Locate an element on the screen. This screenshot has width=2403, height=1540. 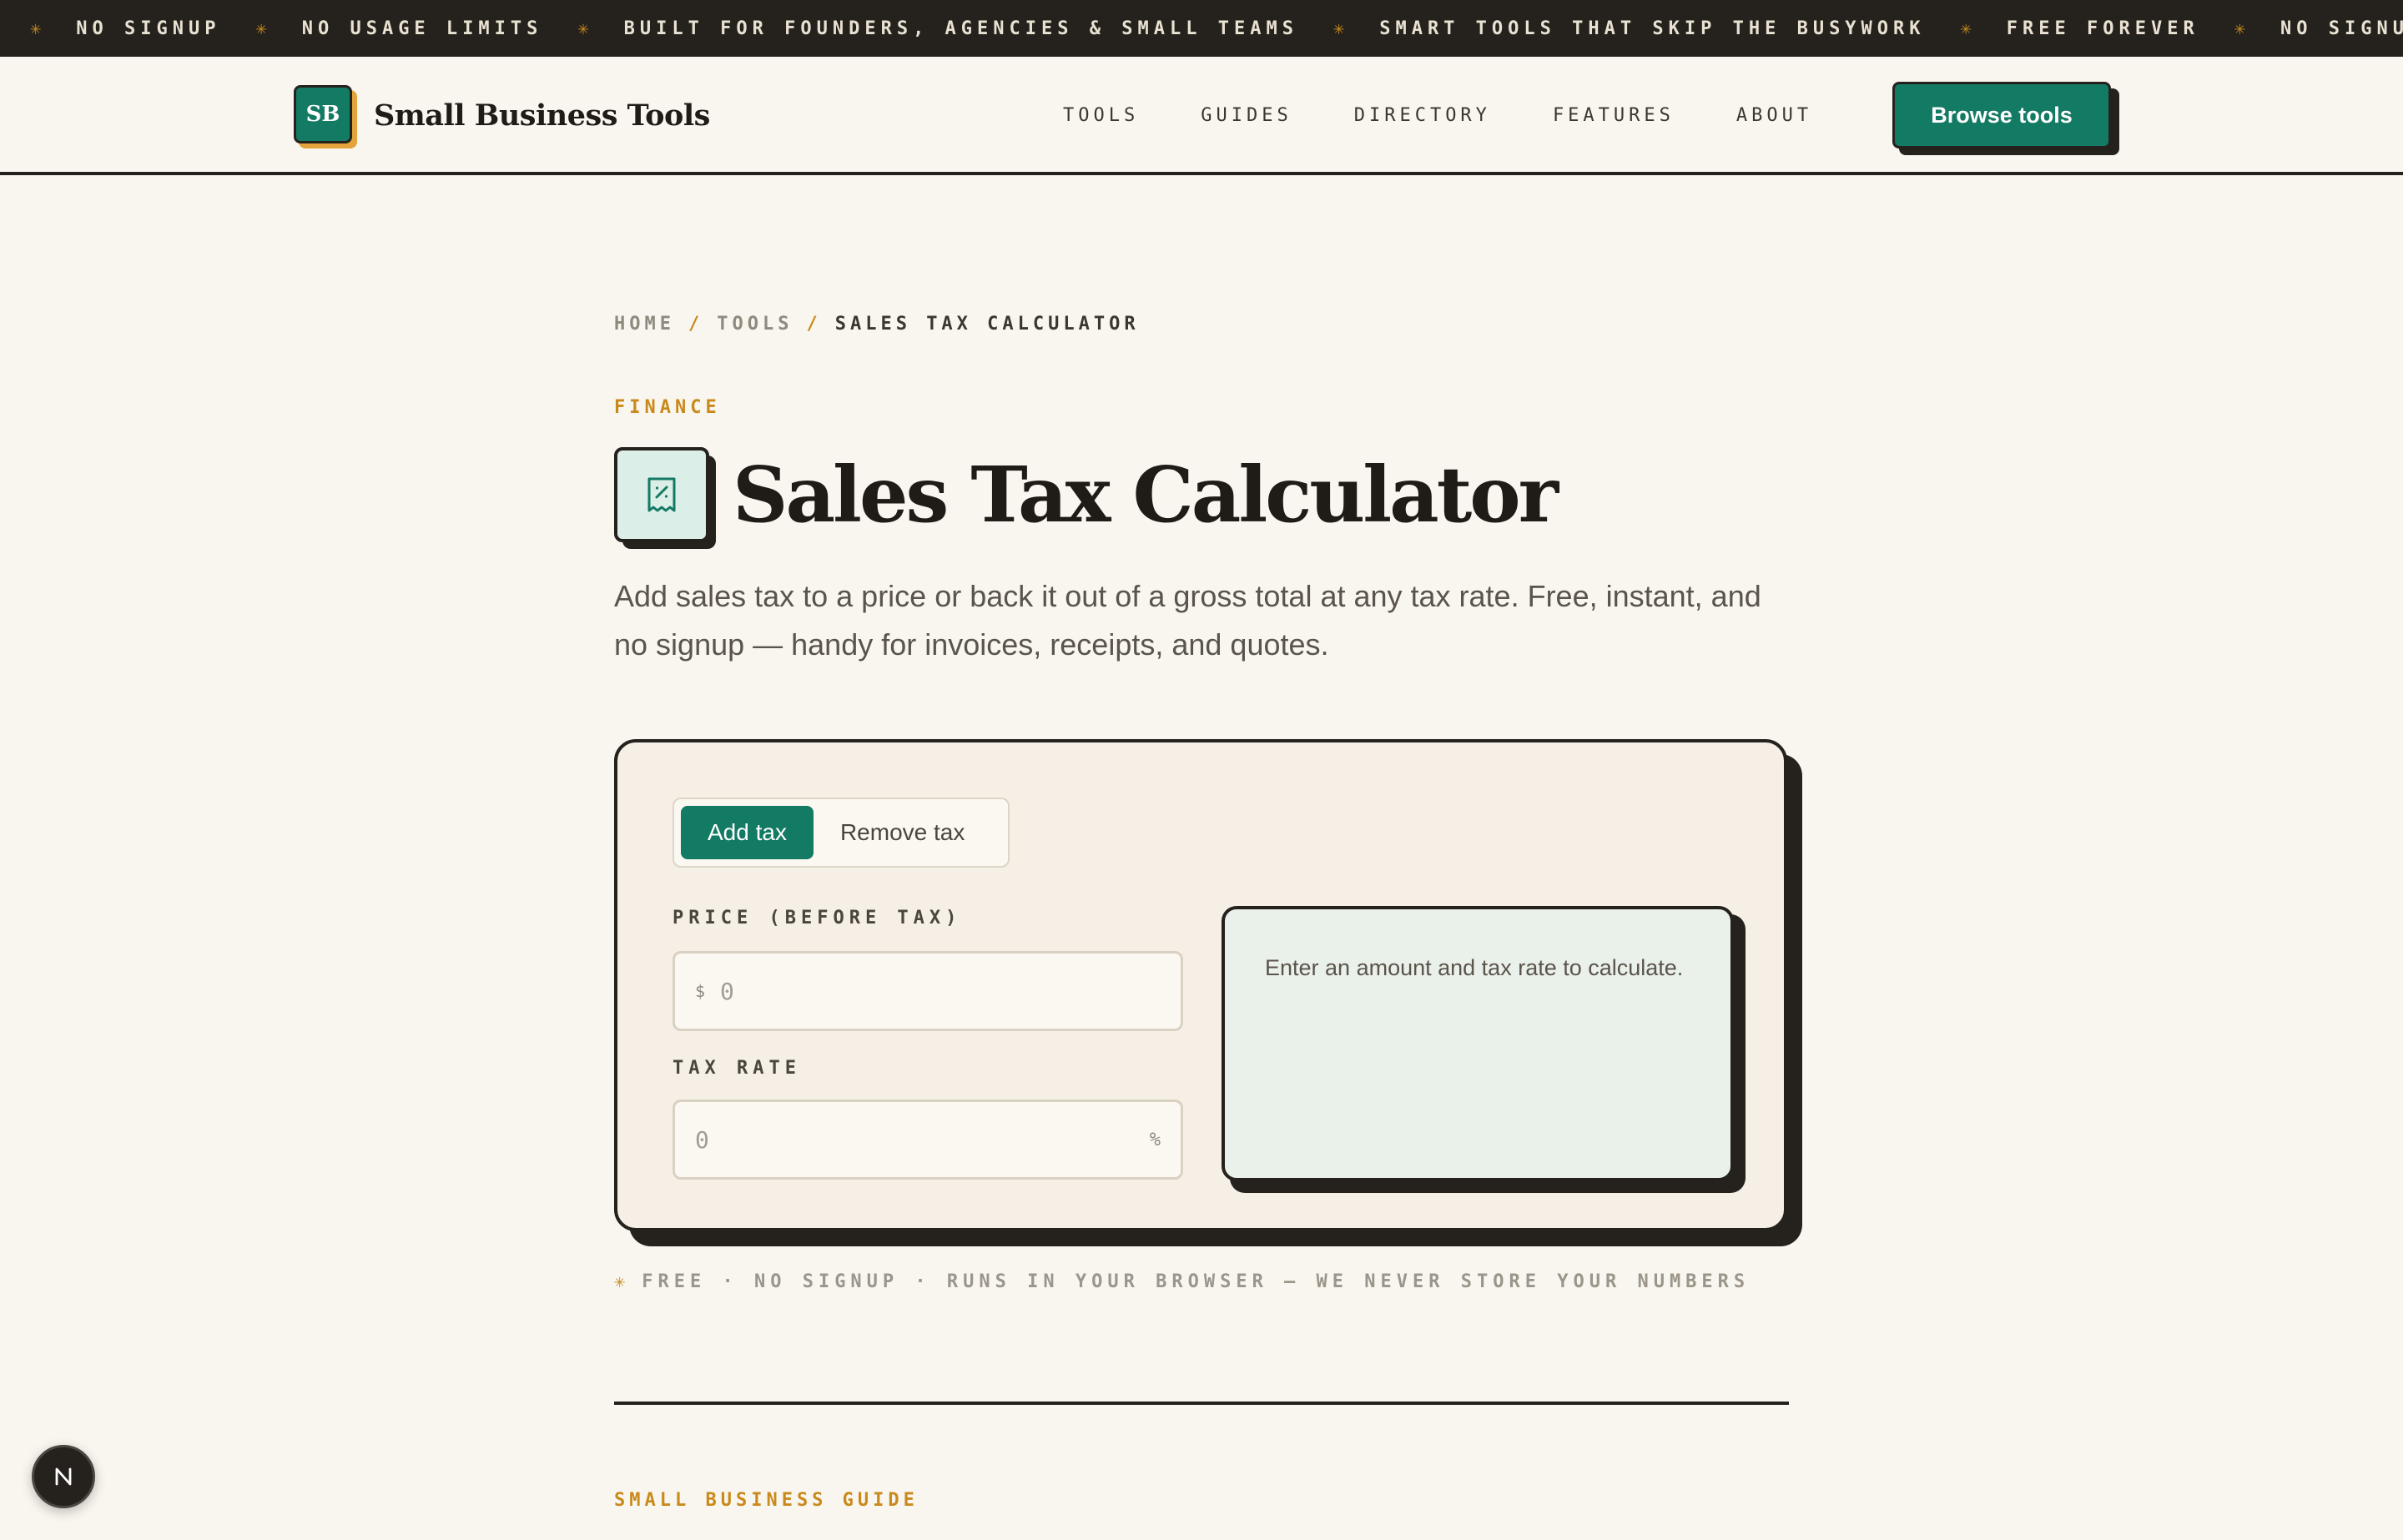
breadcrumb: HOME / TOOLS / SALES TAX CALCULATOR is located at coordinates (877, 324).